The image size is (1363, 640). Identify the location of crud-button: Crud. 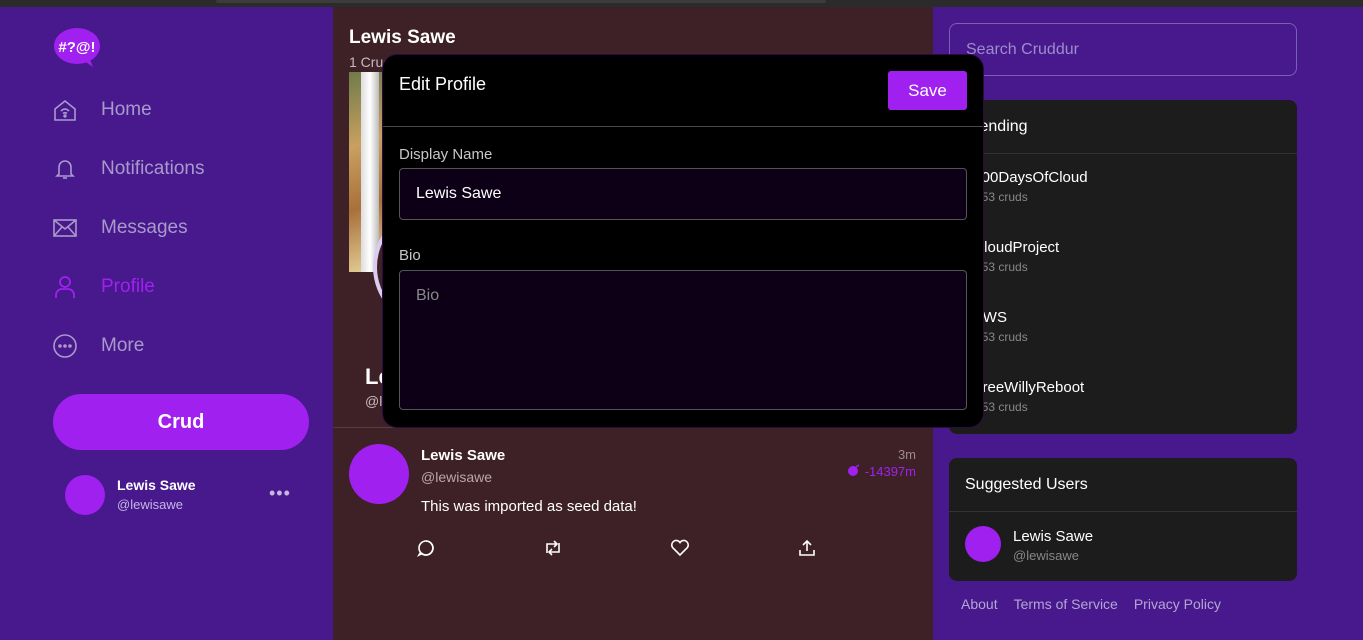
(181, 422).